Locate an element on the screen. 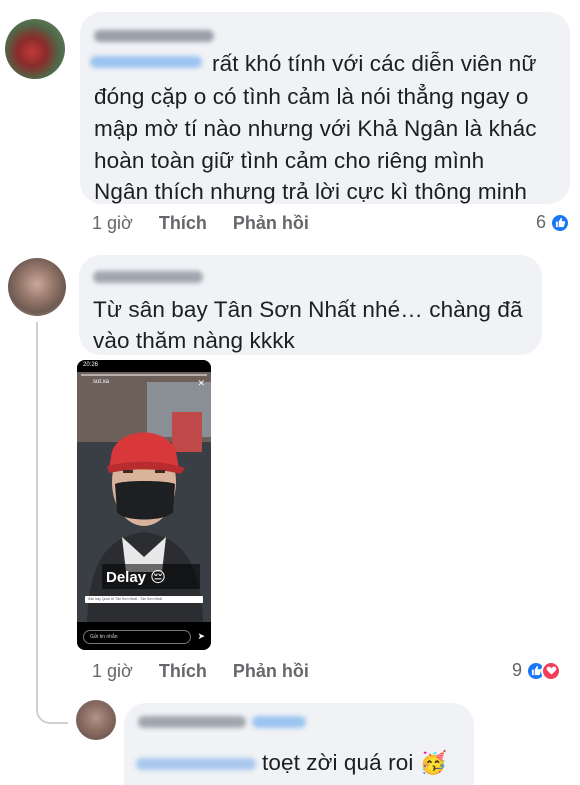 This screenshot has width=580, height=785. reaction-summary: 9 is located at coordinates (537, 670).